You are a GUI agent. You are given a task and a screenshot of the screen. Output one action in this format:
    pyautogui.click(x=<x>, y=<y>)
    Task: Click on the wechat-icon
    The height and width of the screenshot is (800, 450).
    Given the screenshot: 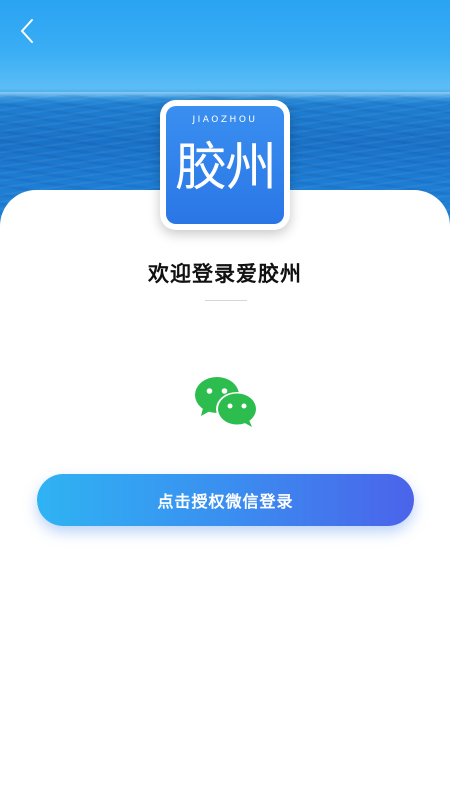 What is the action you would take?
    pyautogui.click(x=226, y=402)
    